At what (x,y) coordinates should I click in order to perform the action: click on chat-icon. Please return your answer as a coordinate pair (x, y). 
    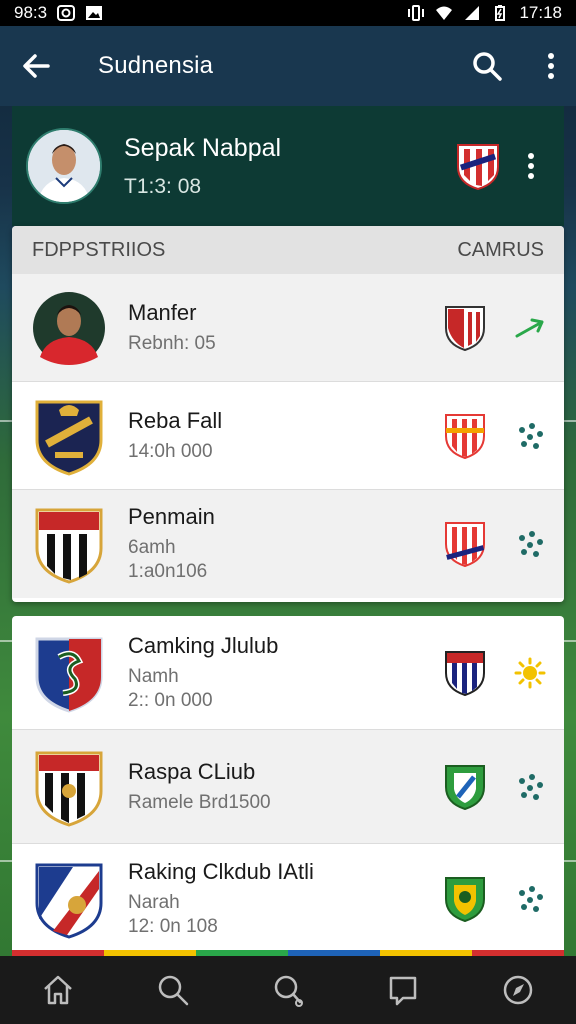
    Looking at the image, I should click on (403, 990).